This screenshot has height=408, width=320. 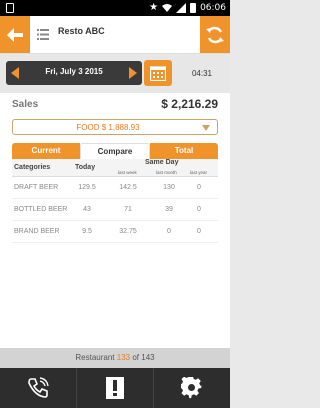 I want to click on status-time: 06:06, so click(x=213, y=7).